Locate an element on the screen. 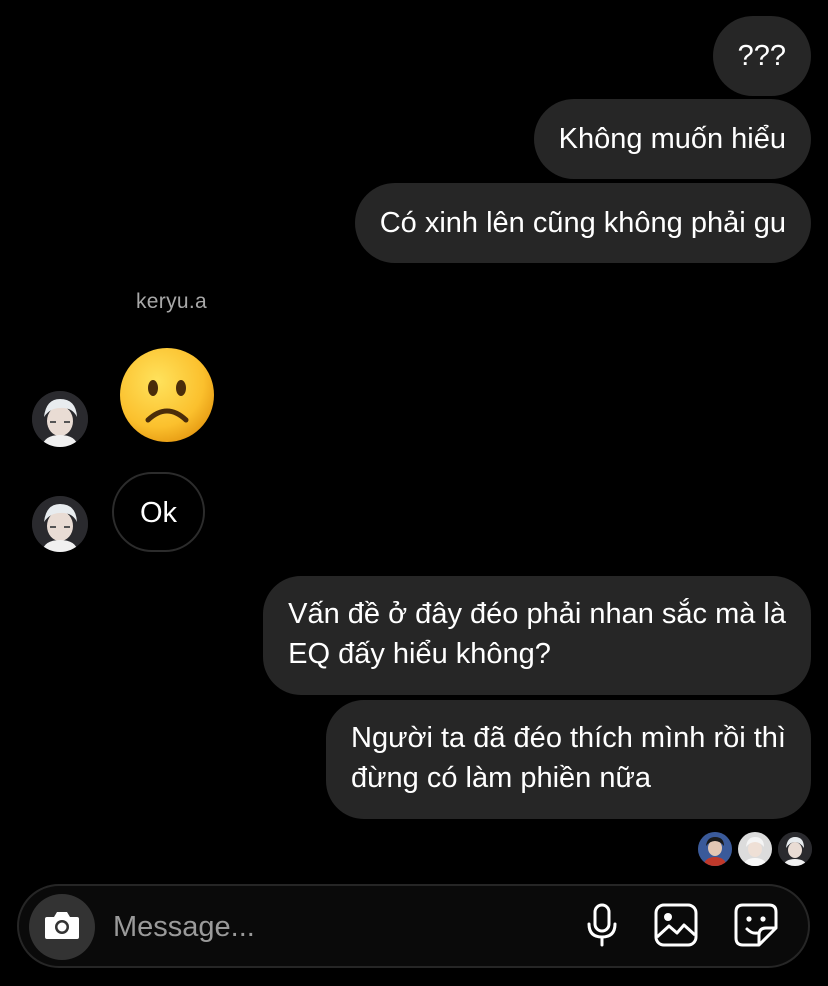 Image resolution: width=828 pixels, height=986 pixels. message-text: Ok is located at coordinates (159, 513).